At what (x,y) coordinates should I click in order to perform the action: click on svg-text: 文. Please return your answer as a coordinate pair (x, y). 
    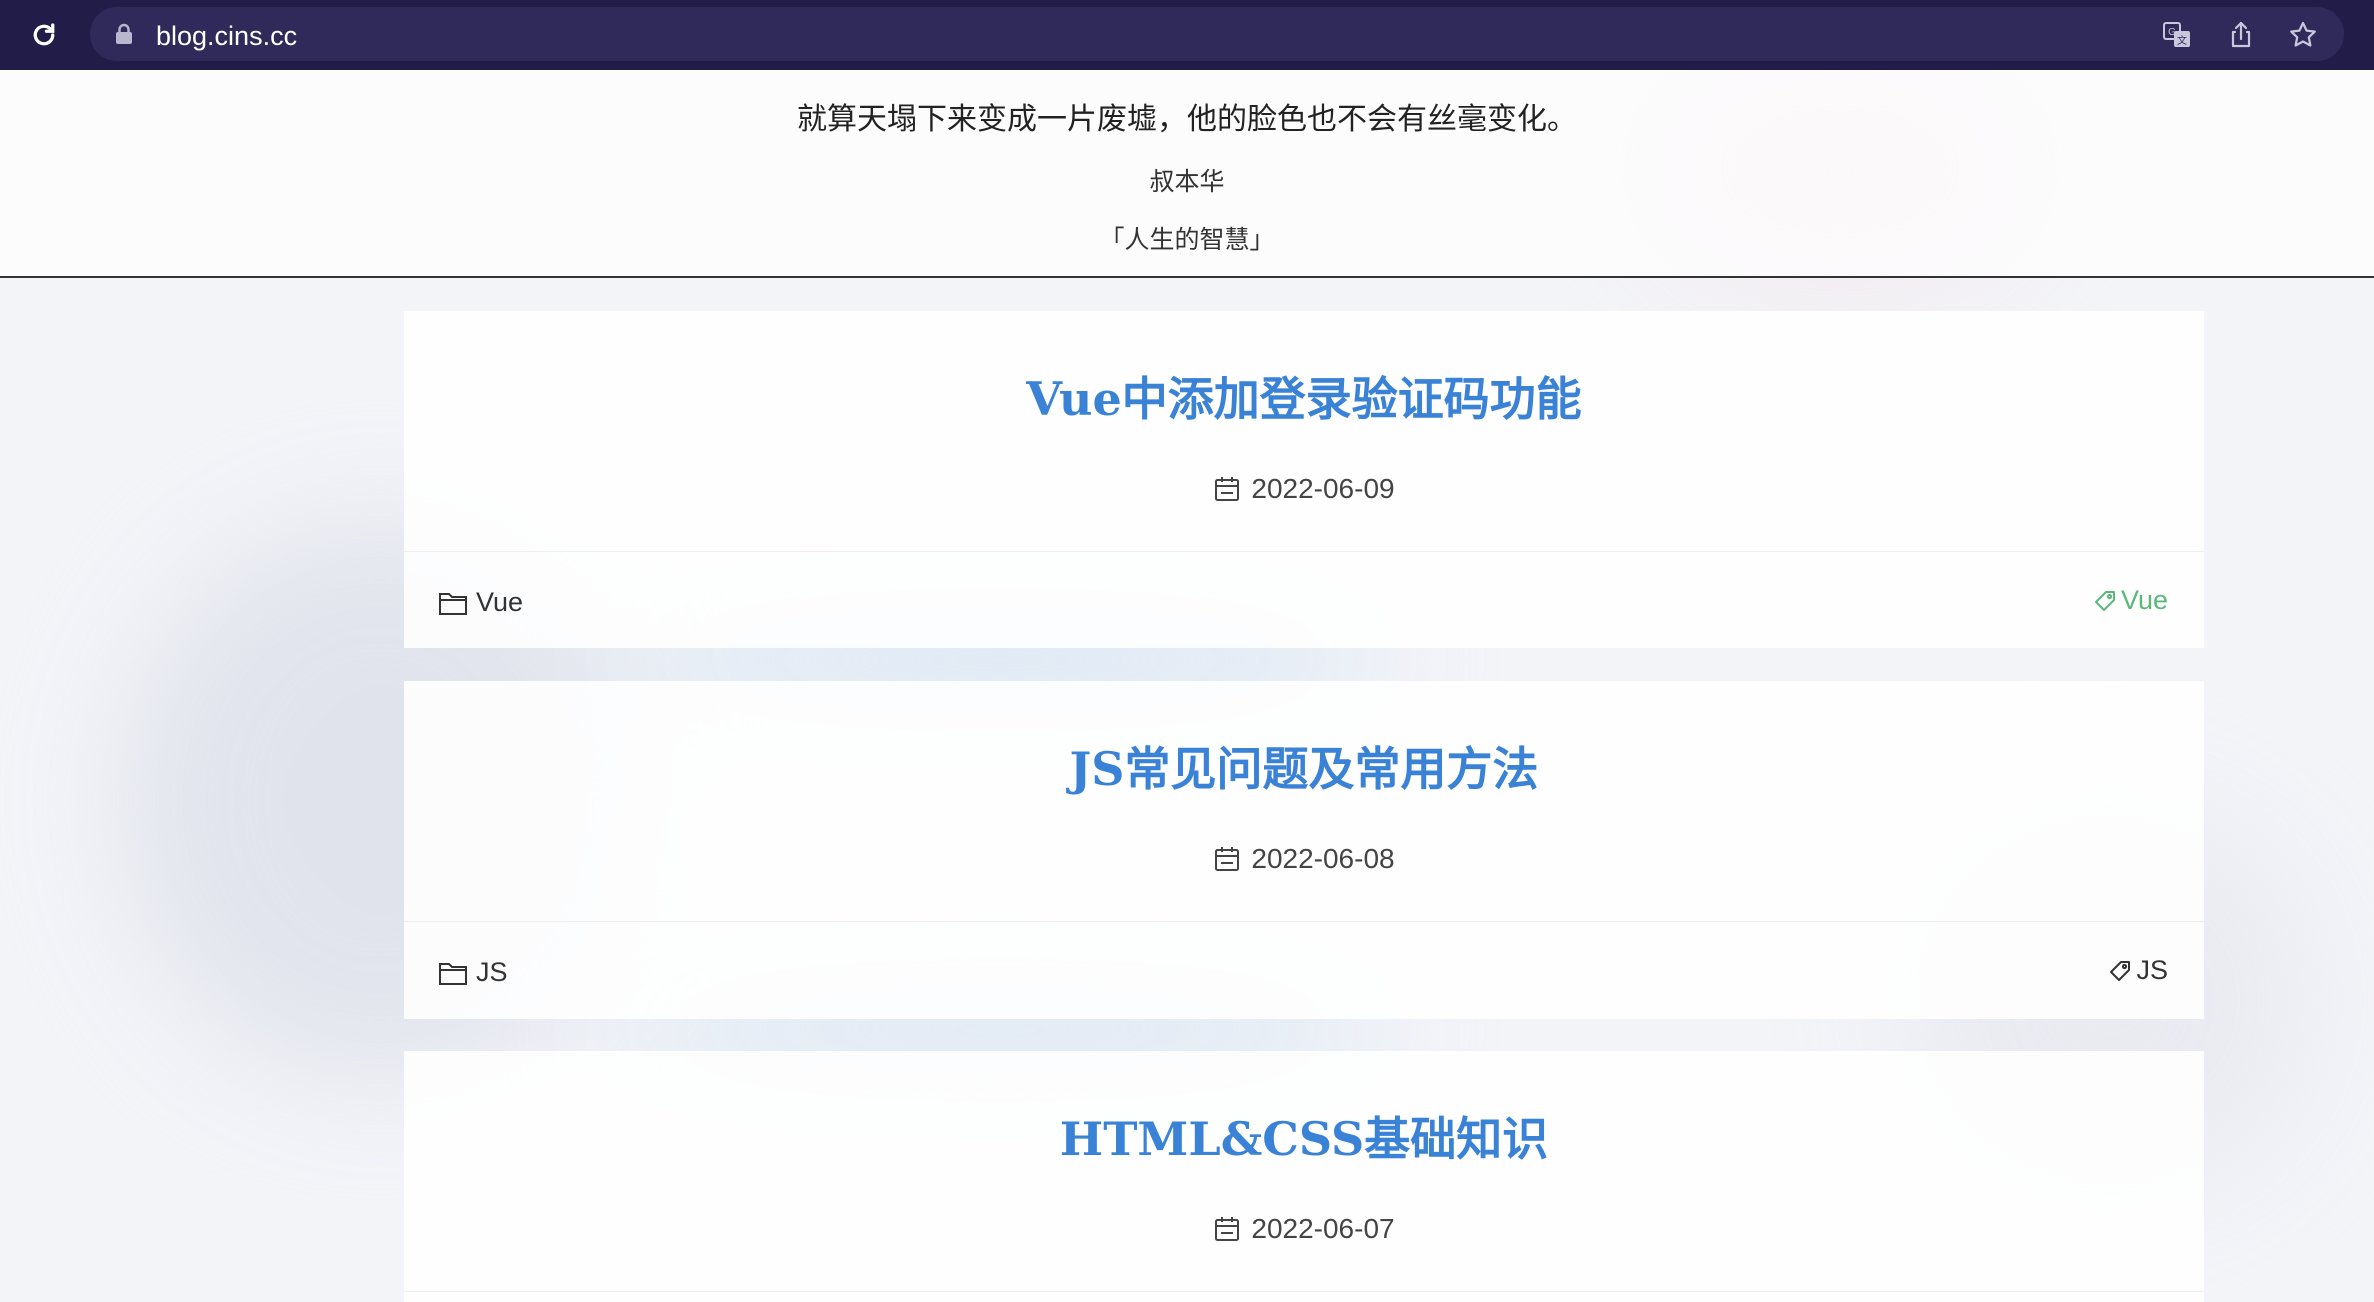
    Looking at the image, I should click on (2182, 40).